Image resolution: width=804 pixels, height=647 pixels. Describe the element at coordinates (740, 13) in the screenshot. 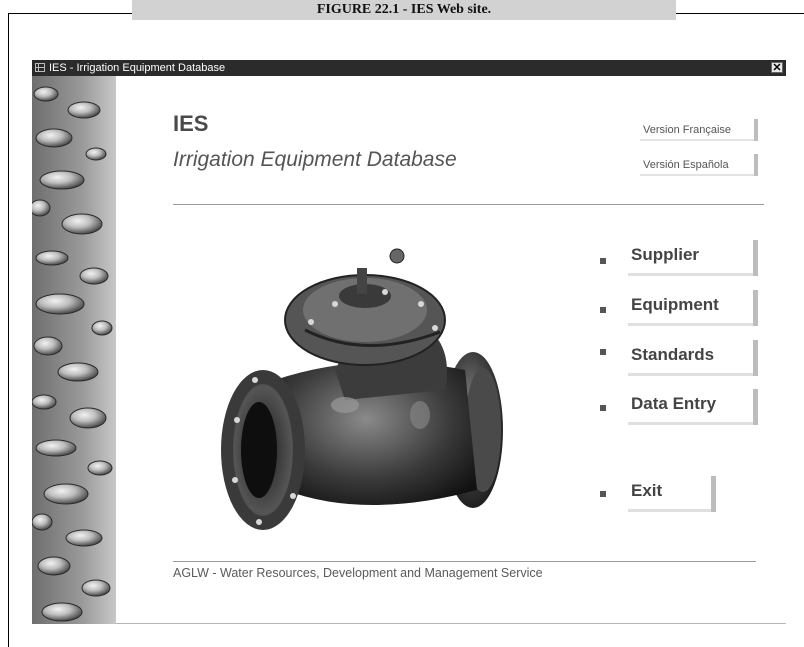

I see `figure-frame-top-right` at that location.